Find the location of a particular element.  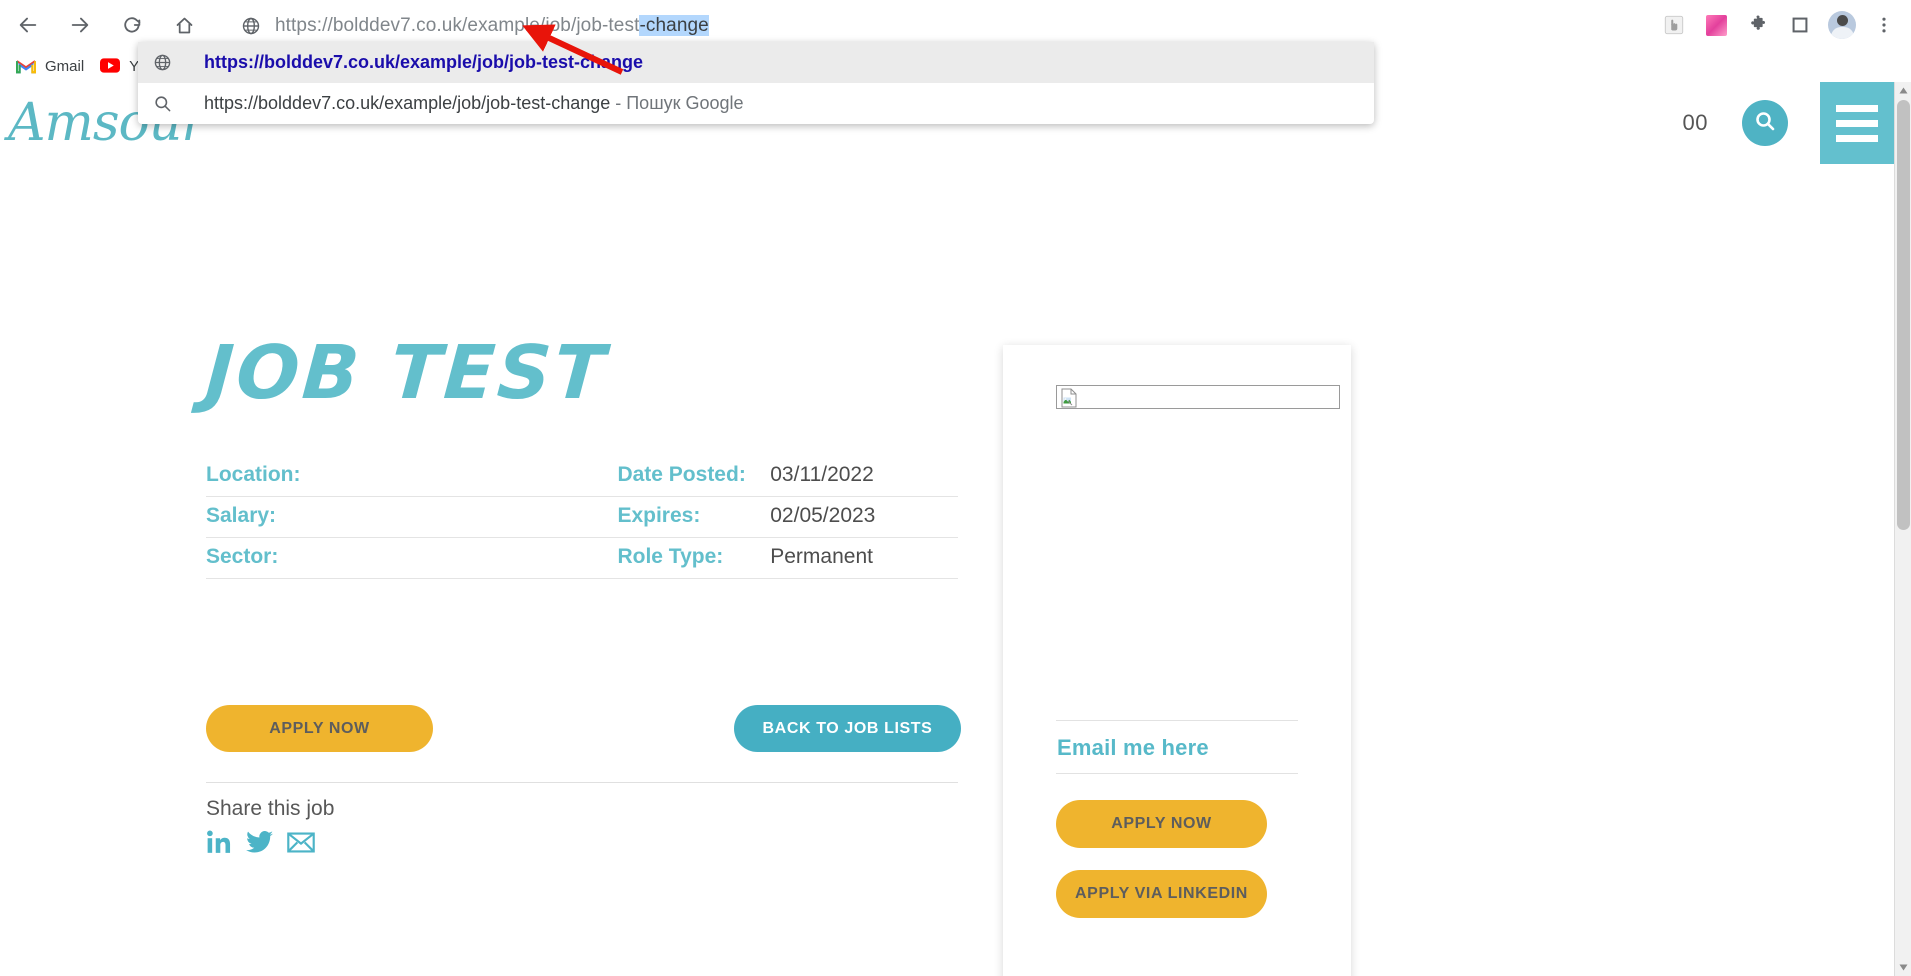

table-row: Sector: Role Type: Permanent is located at coordinates (582, 558).